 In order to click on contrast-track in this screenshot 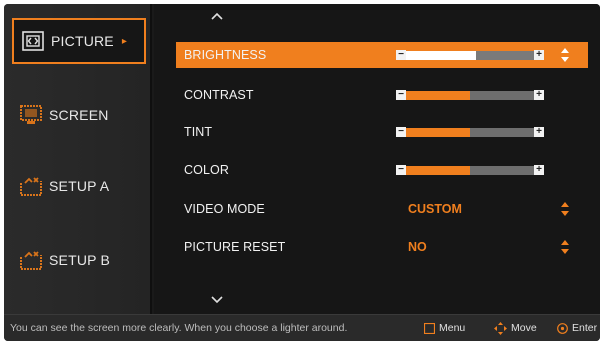, I will do `click(470, 95)`.